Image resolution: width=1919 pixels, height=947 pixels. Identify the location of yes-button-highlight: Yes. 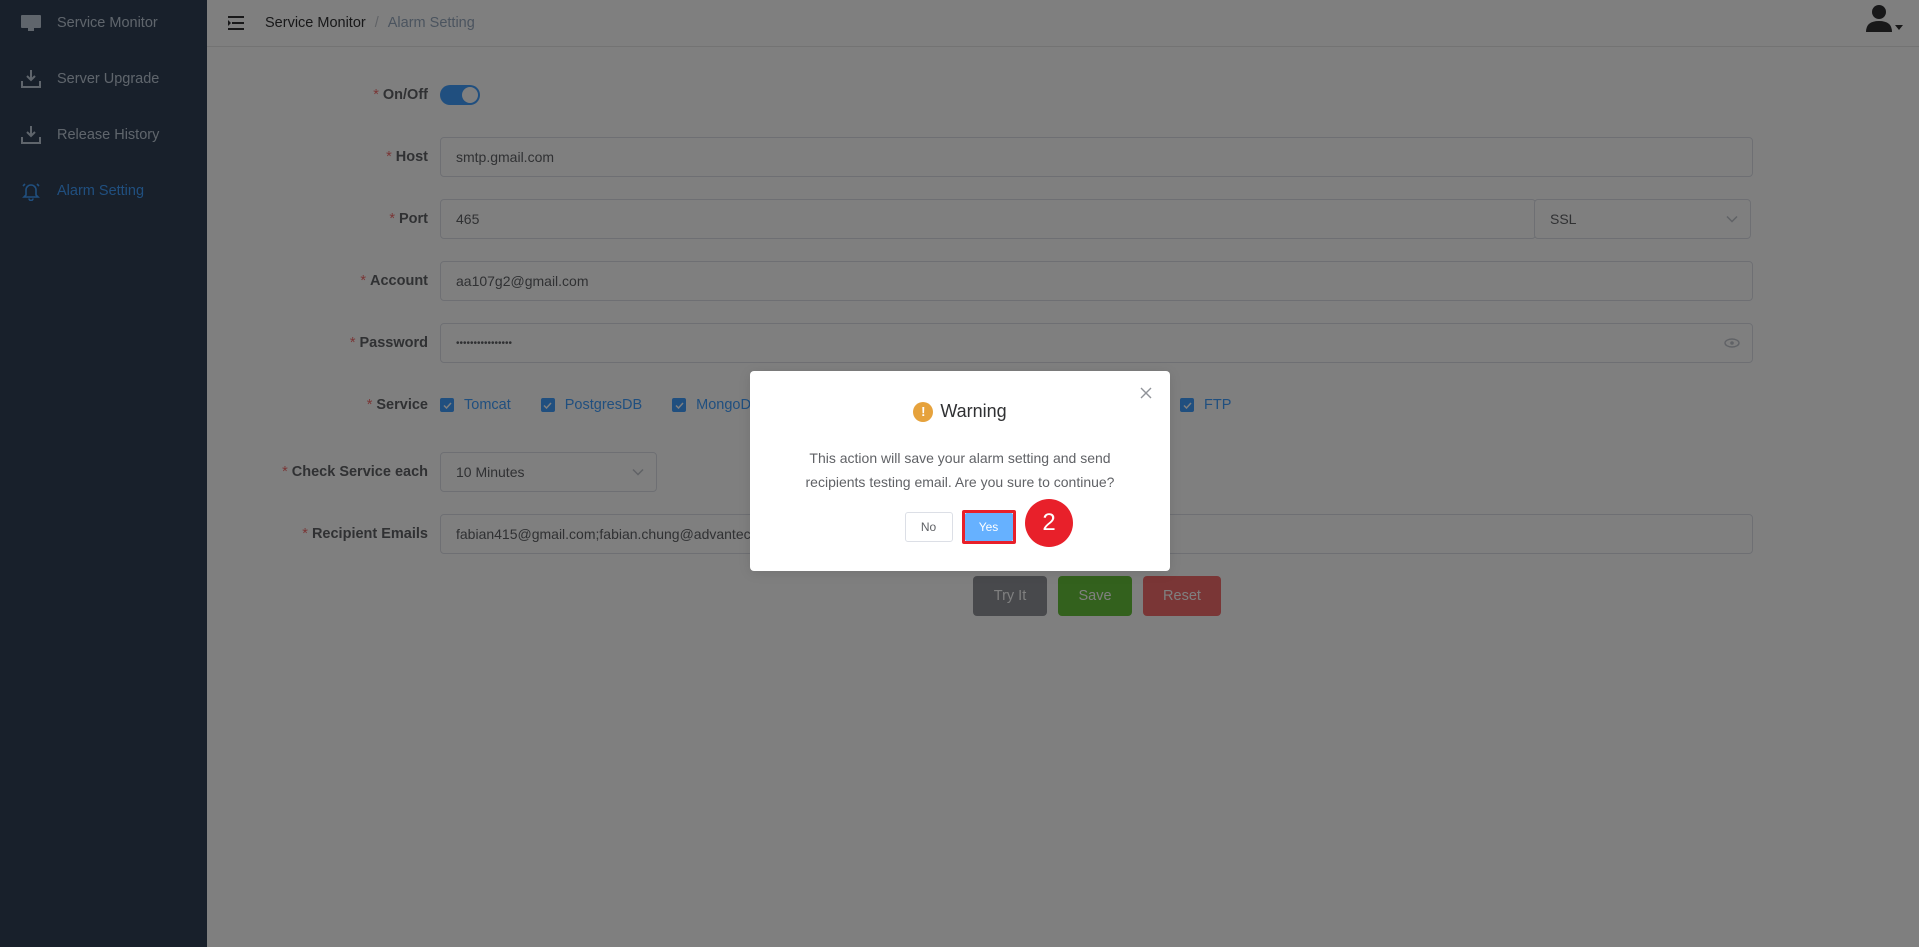
(988, 527).